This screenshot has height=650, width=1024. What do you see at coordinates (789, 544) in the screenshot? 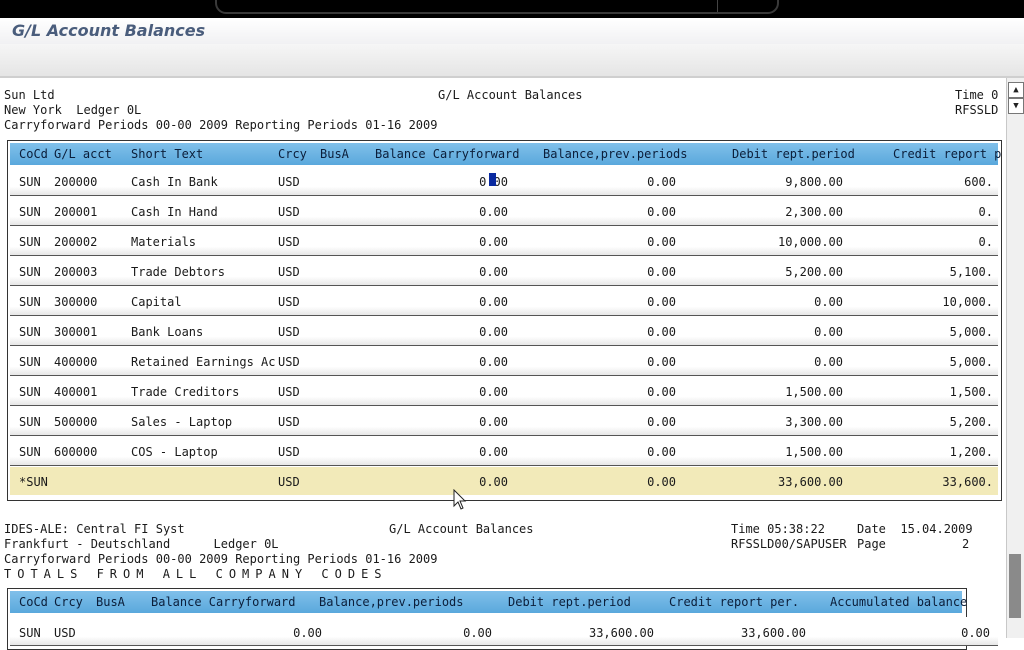
I see `report-user: RFSSLD00/SAPUSER` at bounding box center [789, 544].